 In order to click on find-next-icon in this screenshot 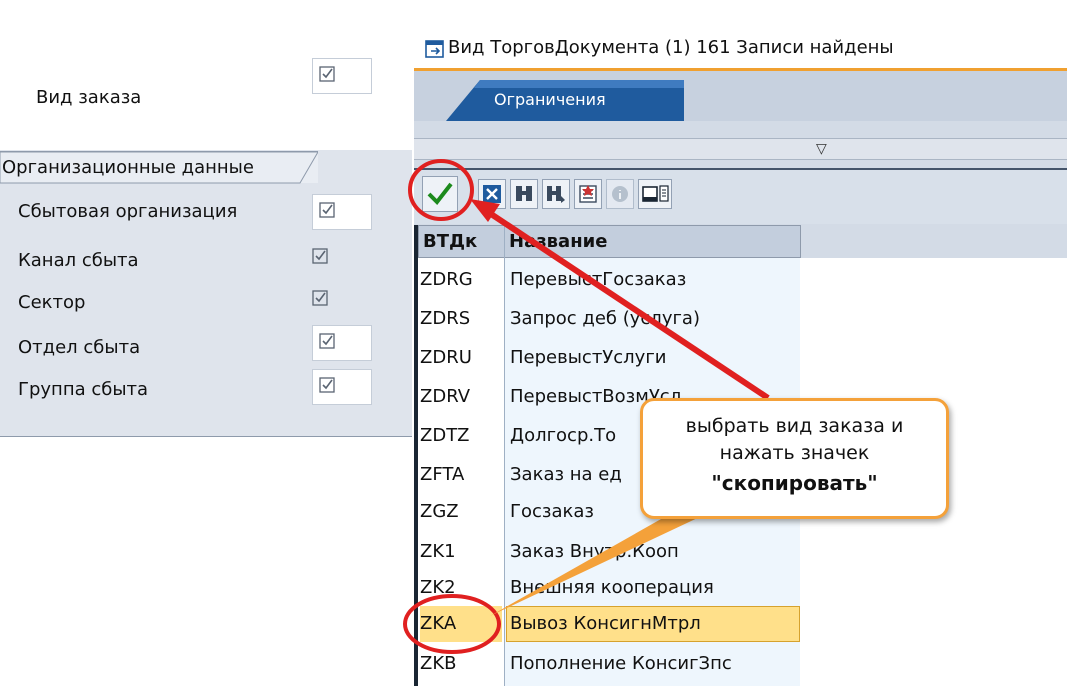, I will do `click(556, 194)`.